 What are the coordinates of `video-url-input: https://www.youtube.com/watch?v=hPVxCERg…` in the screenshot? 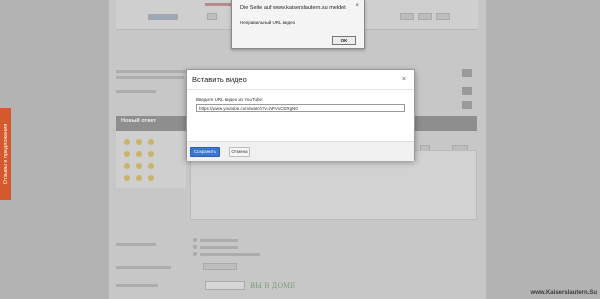 It's located at (300, 108).